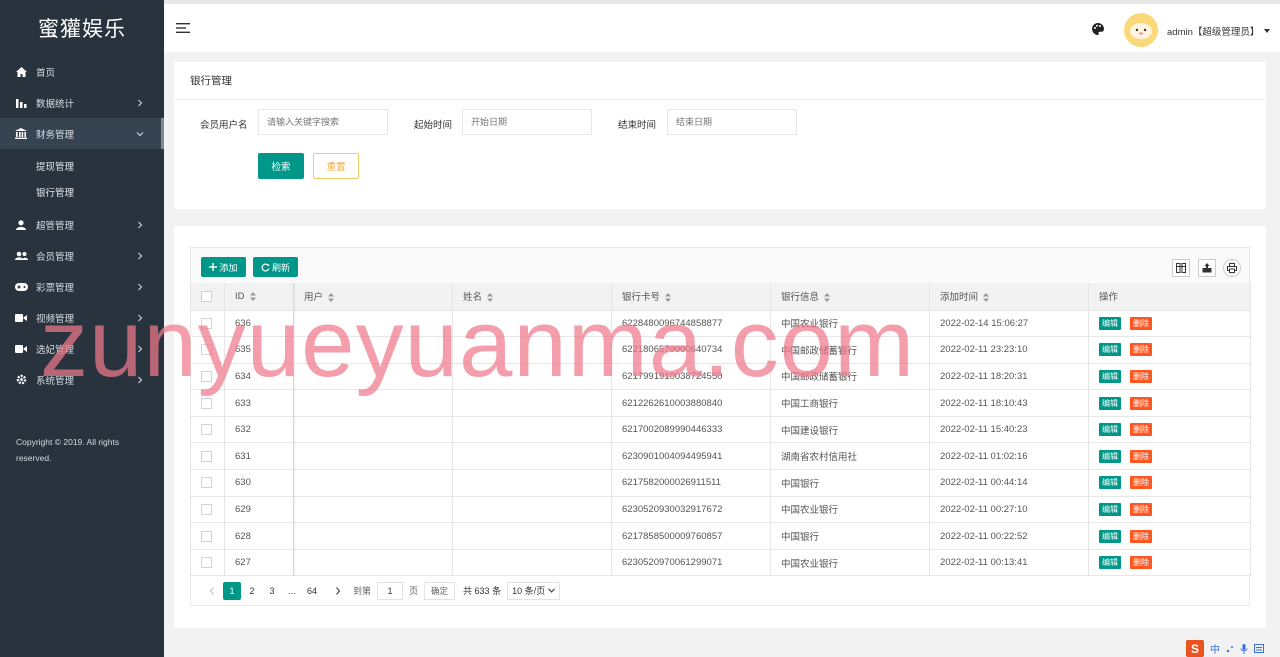  I want to click on ime-language: 中, so click(1215, 650).